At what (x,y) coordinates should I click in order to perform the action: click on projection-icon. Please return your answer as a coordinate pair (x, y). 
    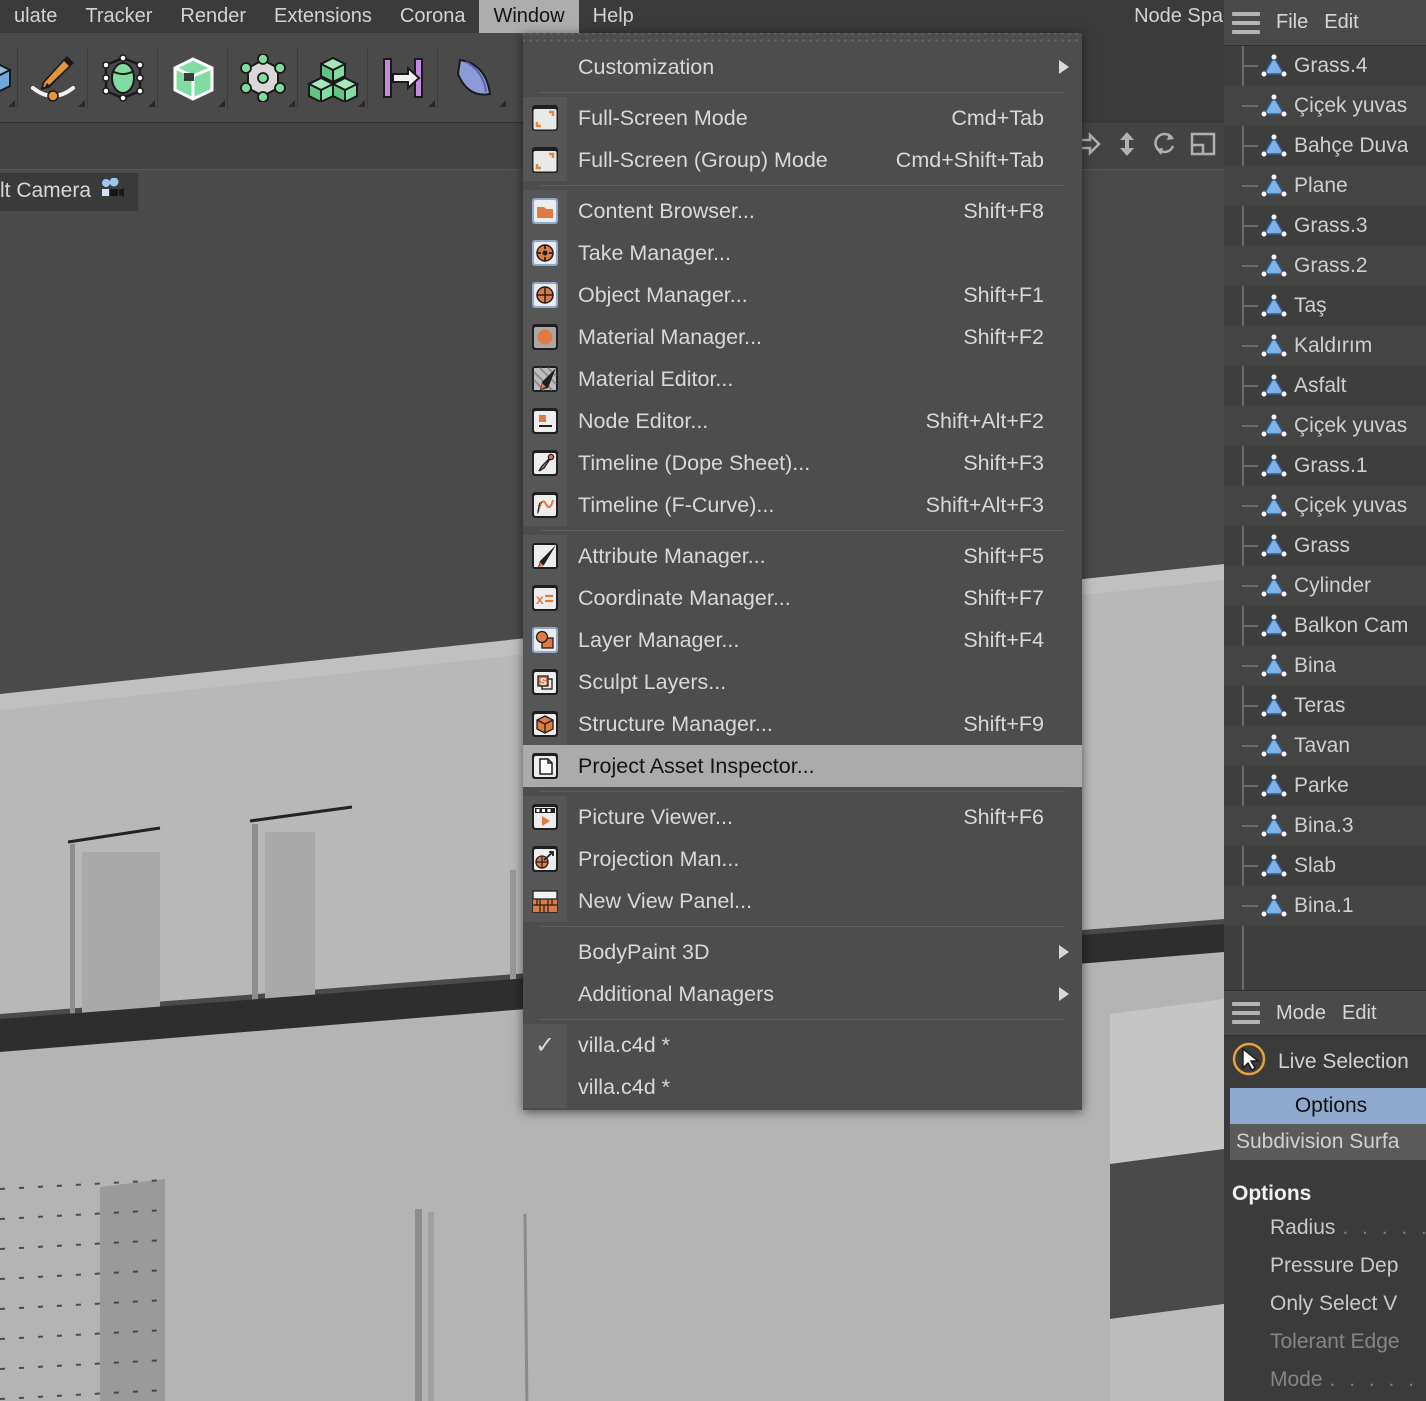
    Looking at the image, I should click on (545, 859).